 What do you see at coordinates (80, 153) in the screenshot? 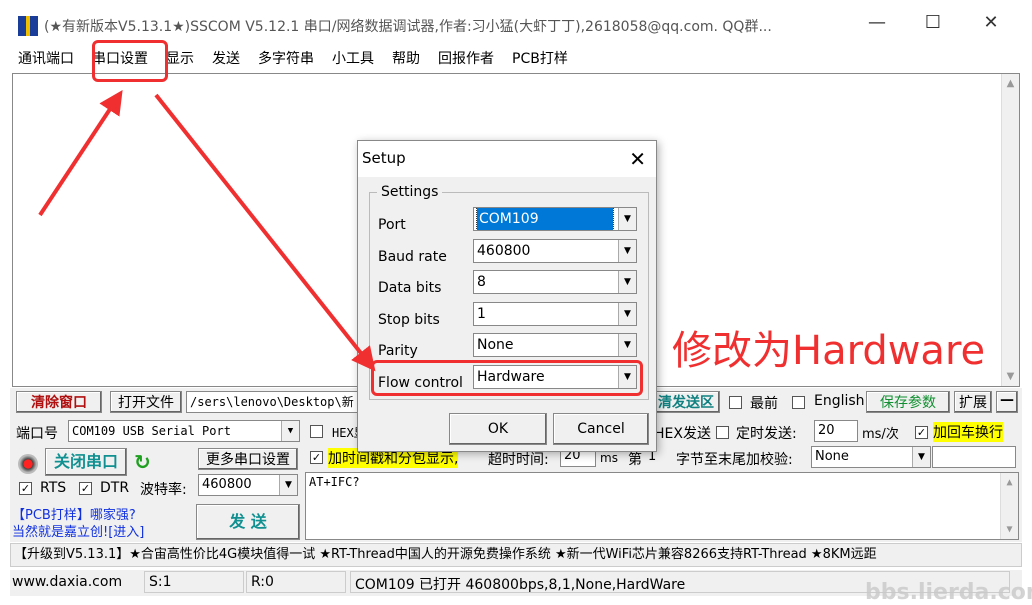
I see `arrow-to-menu` at bounding box center [80, 153].